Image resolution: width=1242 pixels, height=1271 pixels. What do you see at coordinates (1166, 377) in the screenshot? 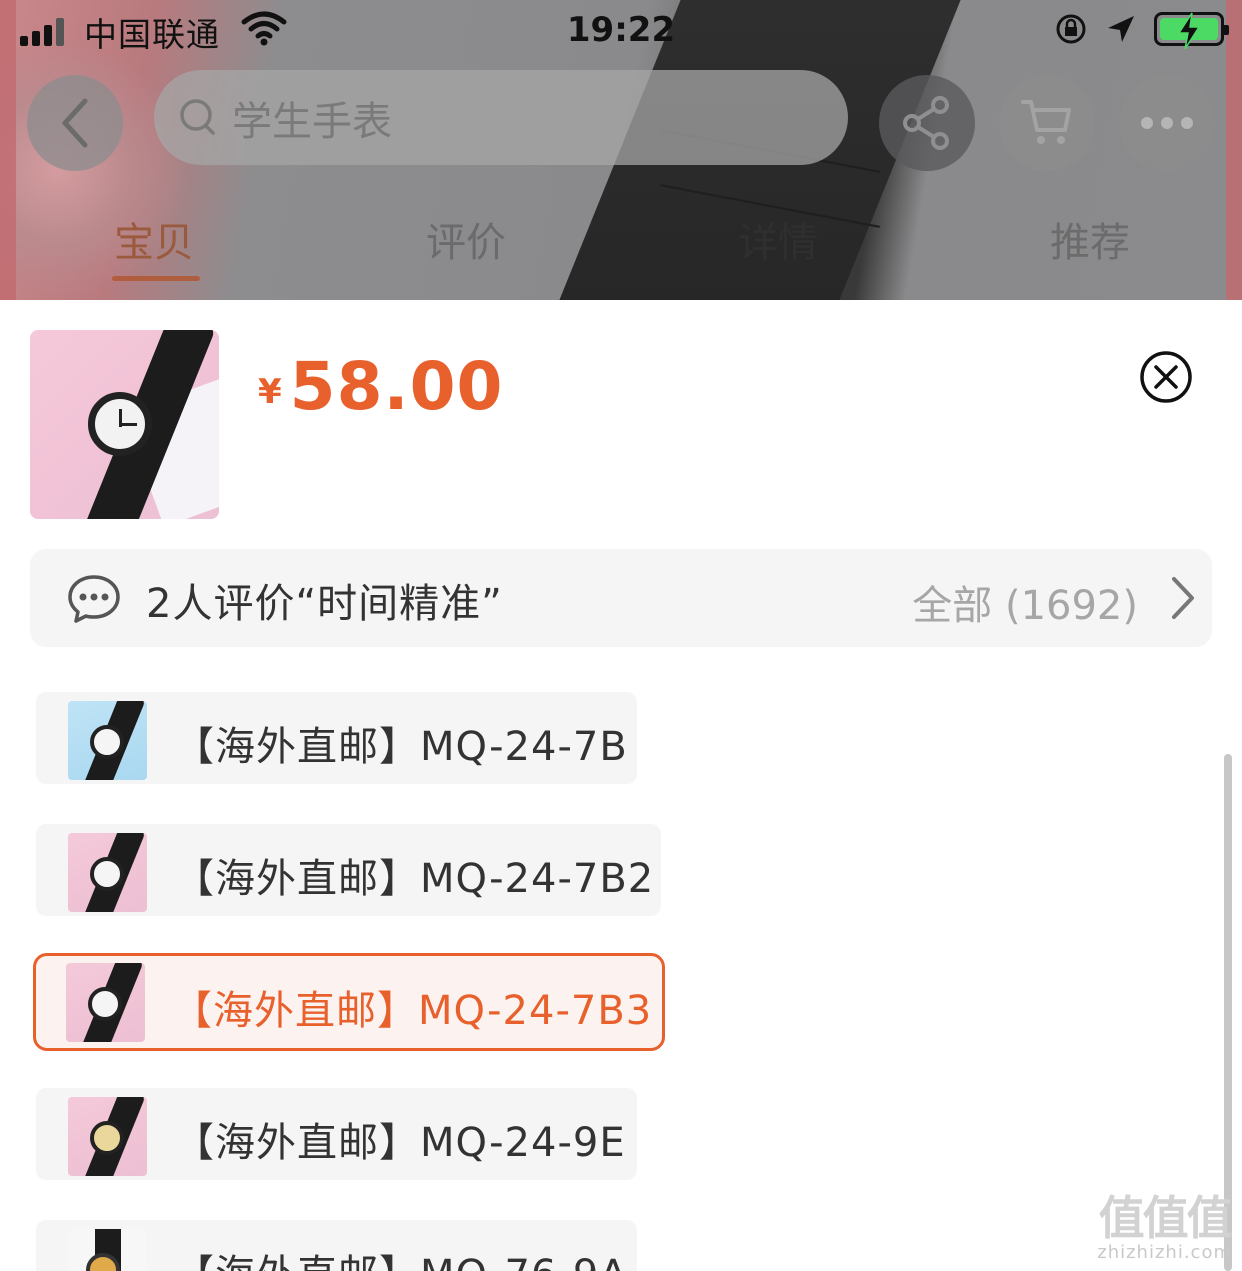
I see `close-icon` at bounding box center [1166, 377].